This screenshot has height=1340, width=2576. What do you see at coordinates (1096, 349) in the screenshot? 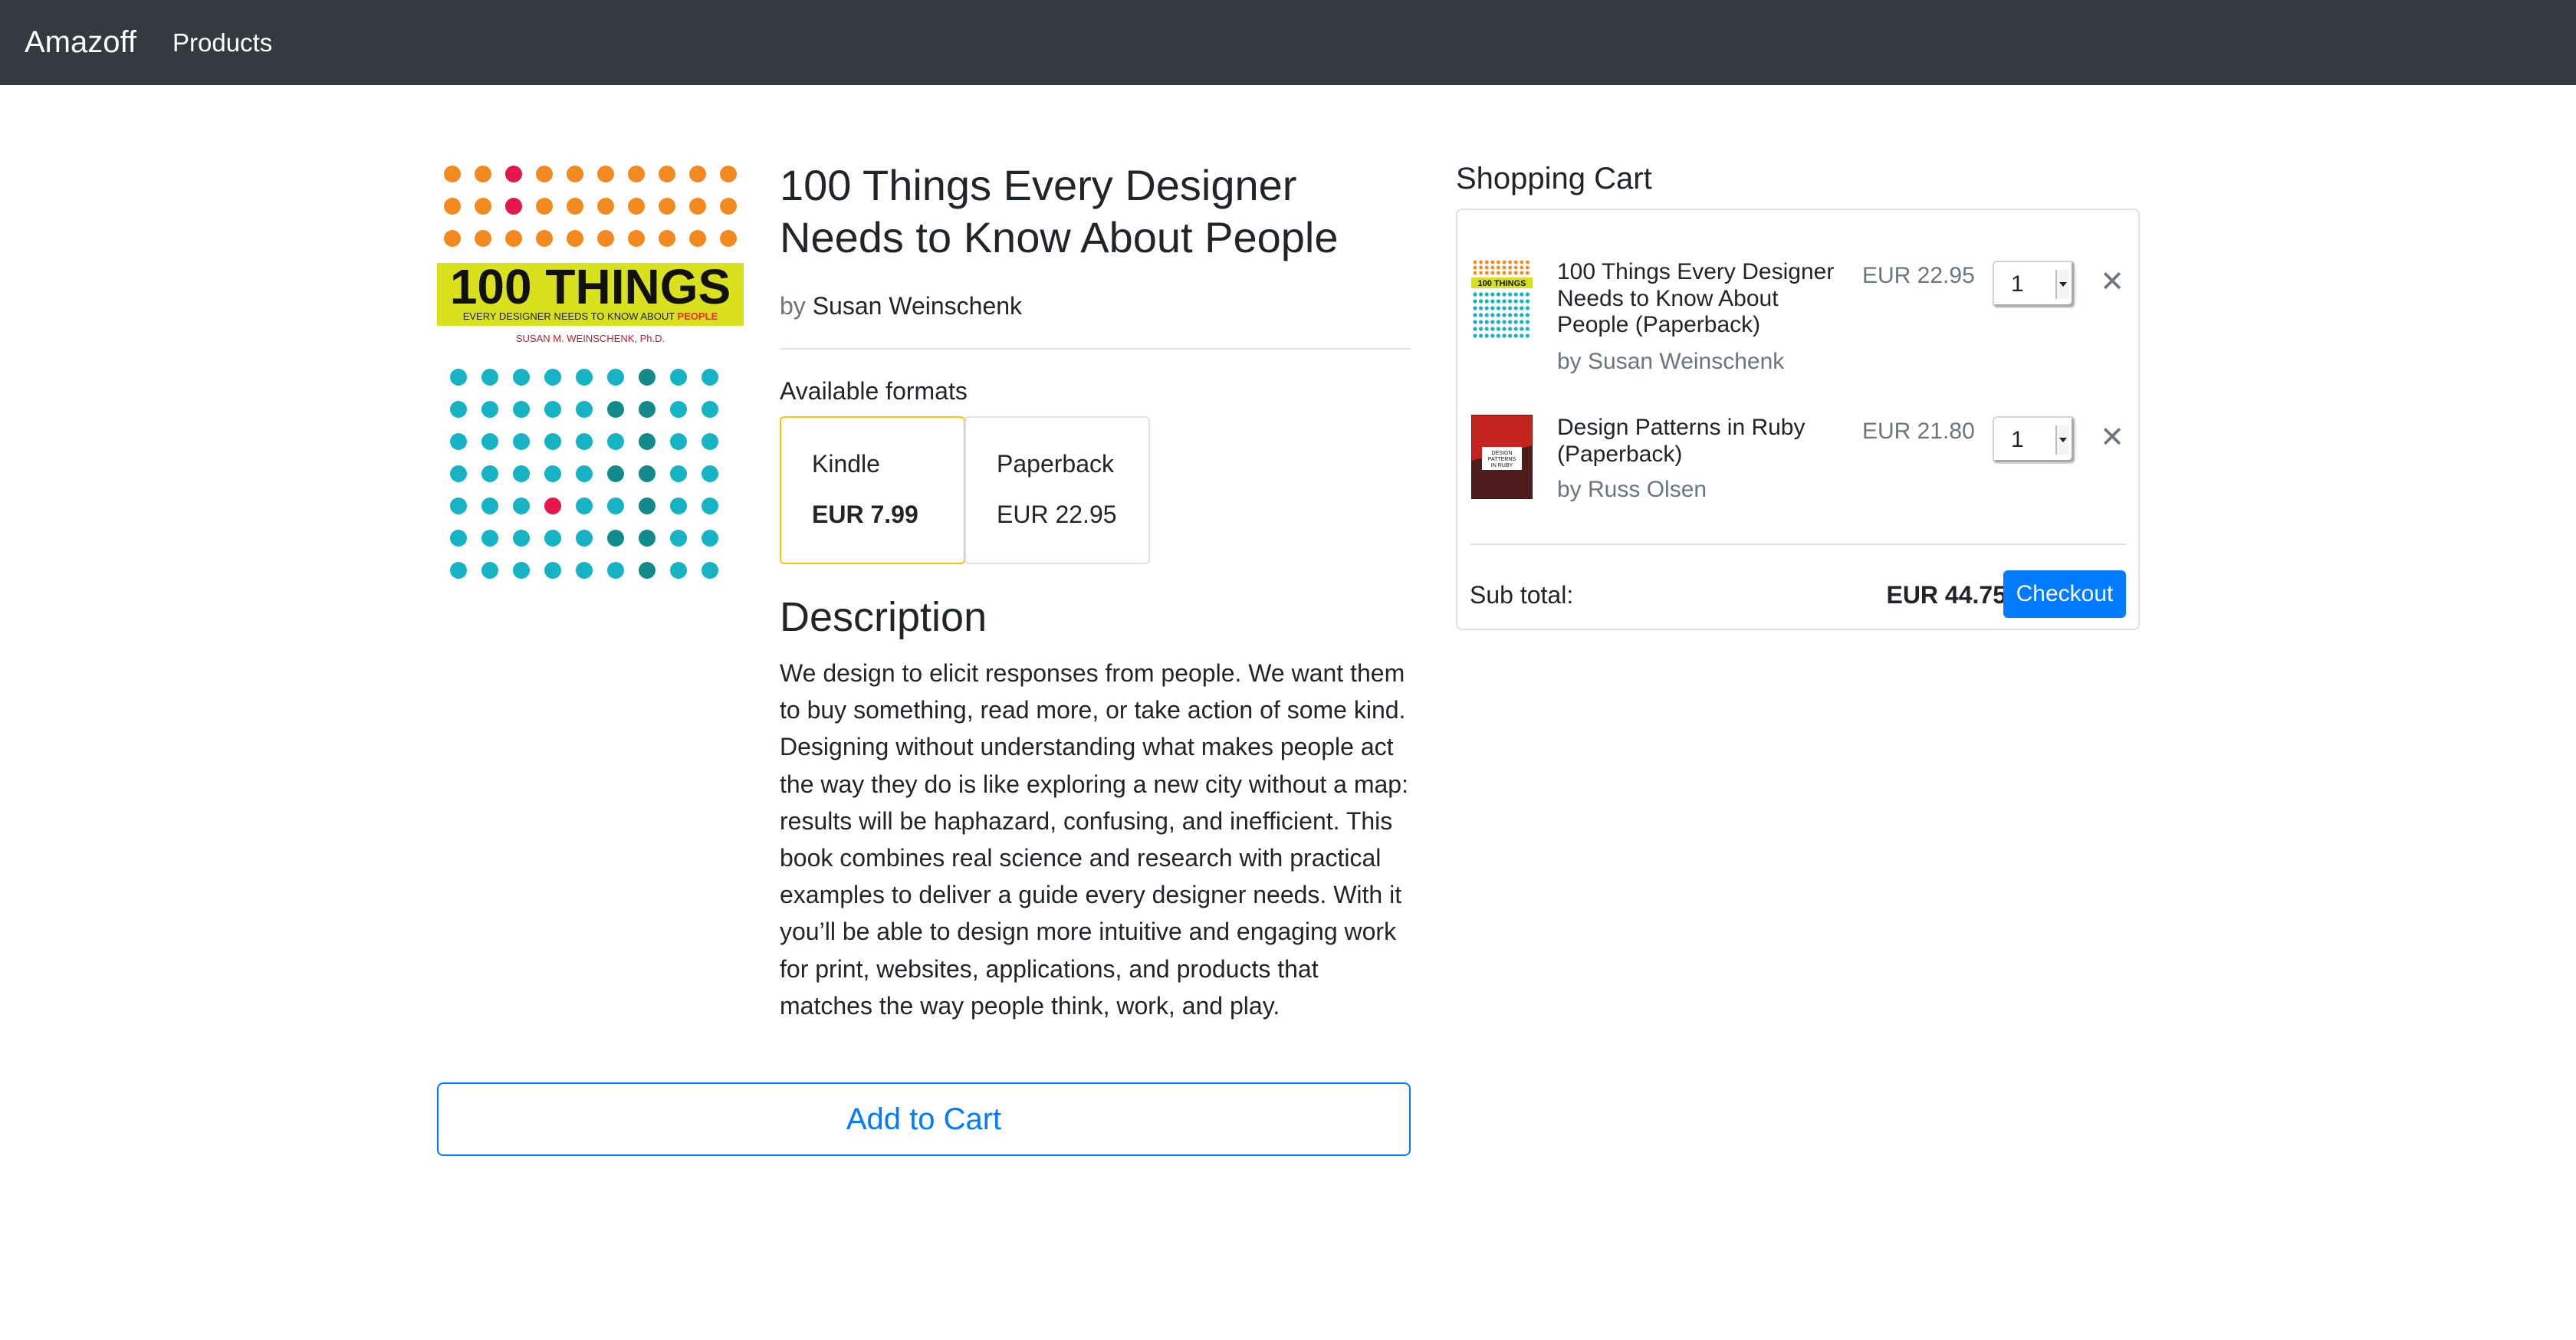
I see `divider` at bounding box center [1096, 349].